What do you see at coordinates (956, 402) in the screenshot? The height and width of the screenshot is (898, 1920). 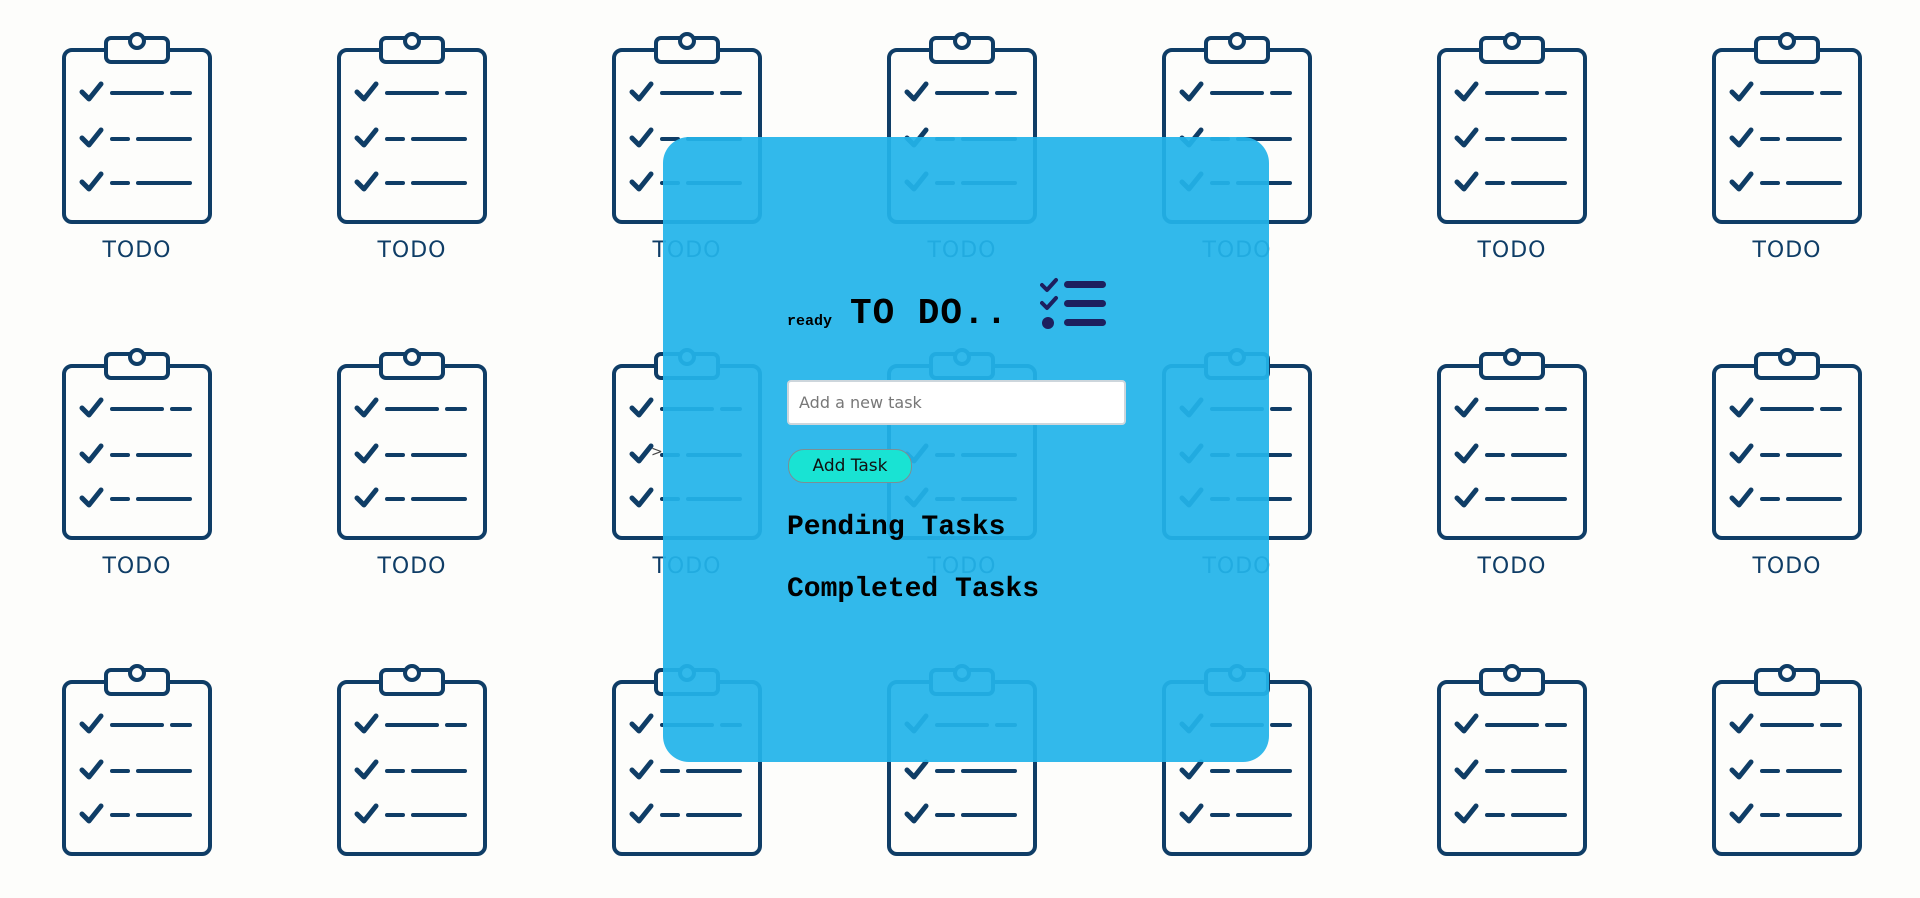 I see `new-task-input` at bounding box center [956, 402].